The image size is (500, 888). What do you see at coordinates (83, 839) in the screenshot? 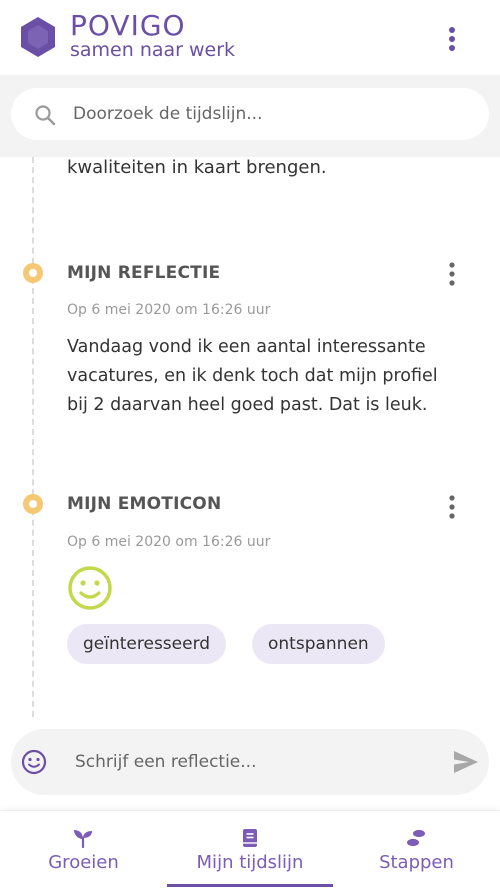
I see `sprout-icon` at bounding box center [83, 839].